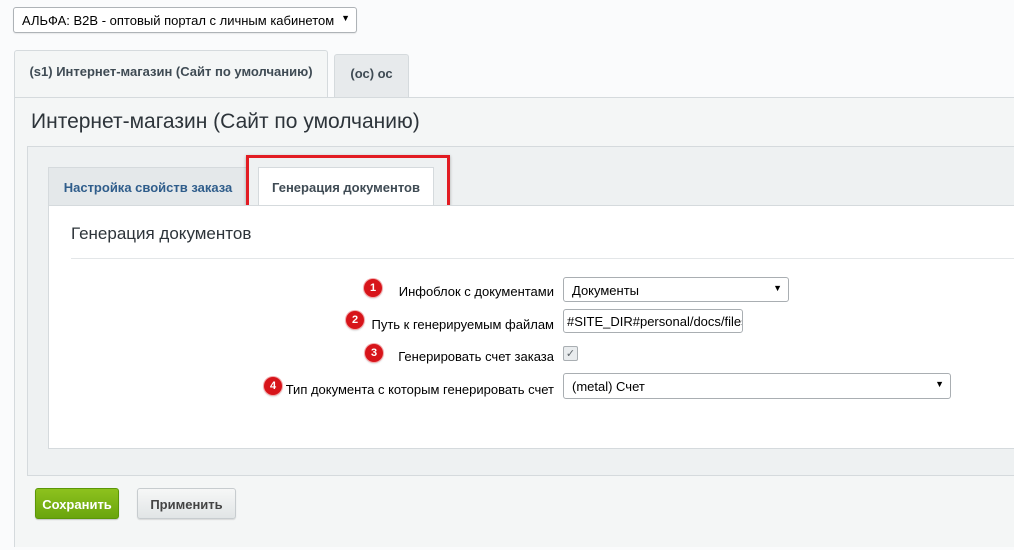 The width and height of the screenshot is (1014, 550). I want to click on section-title: Генерация документов, so click(161, 233).